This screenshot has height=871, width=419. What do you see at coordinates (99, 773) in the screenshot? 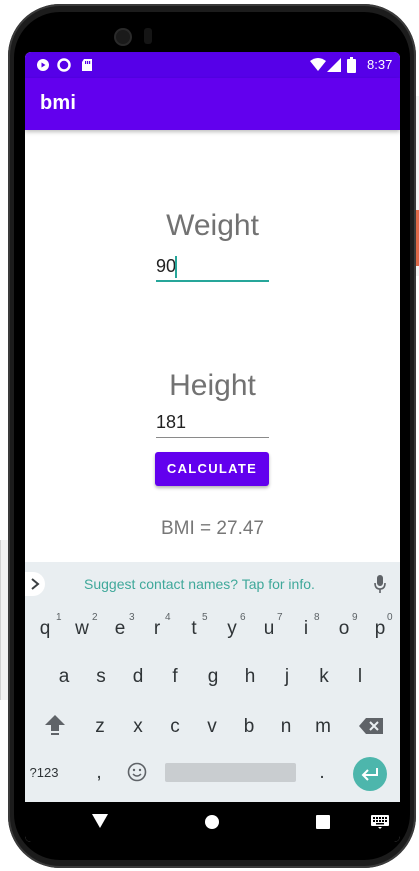
I see `comma-key: ,` at bounding box center [99, 773].